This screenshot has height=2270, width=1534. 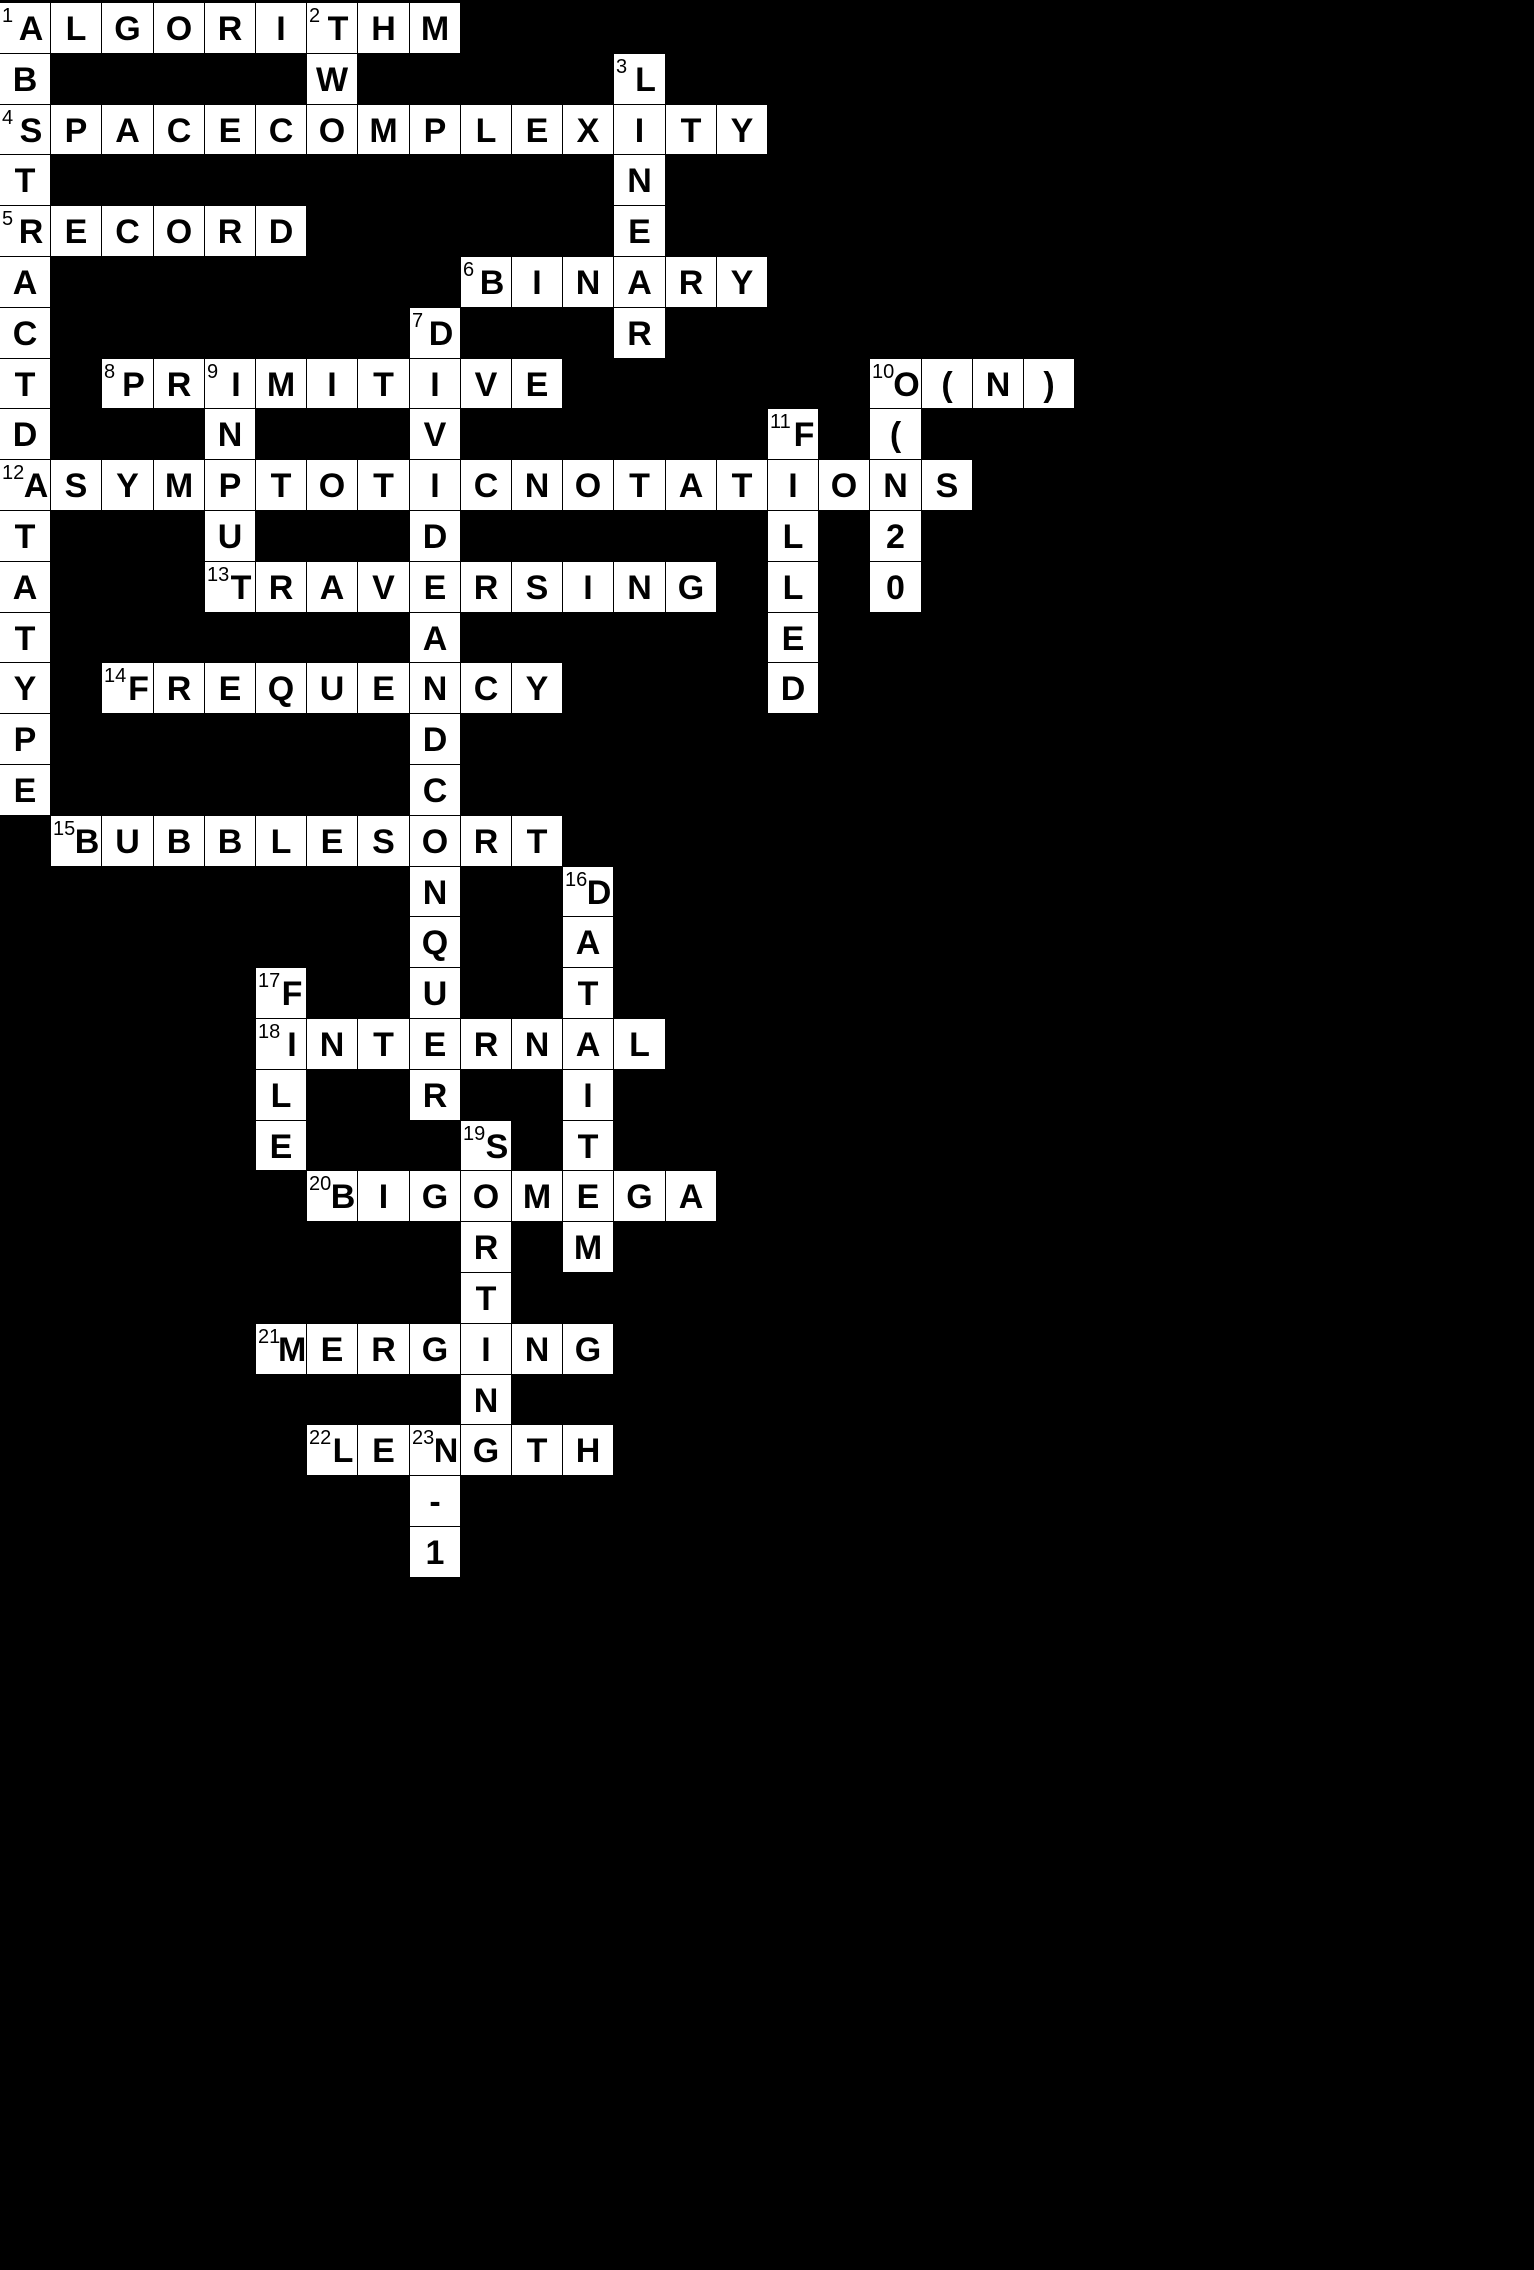 I want to click on grid-cell: T2, so click(x=332, y=28).